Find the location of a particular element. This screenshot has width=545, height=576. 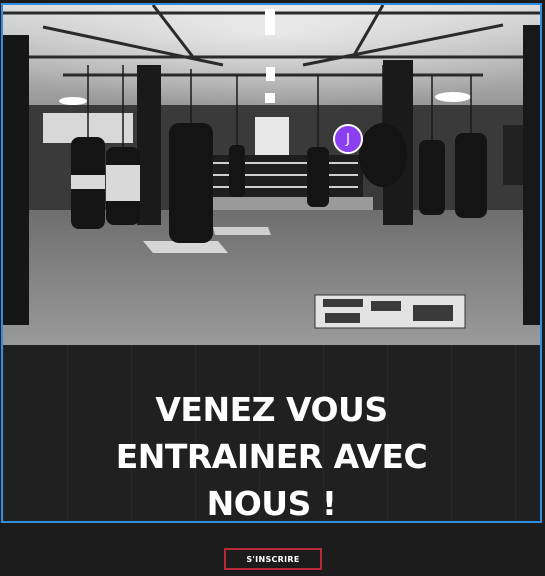

avatar-initial: J is located at coordinates (348, 139).